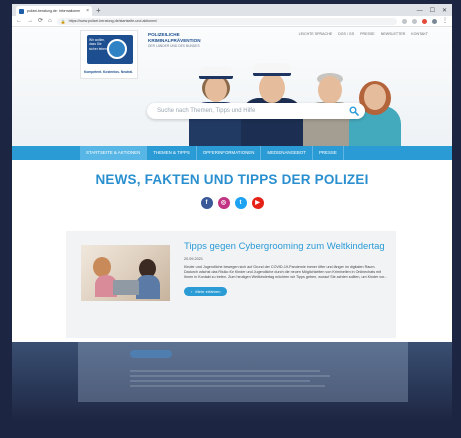 The height and width of the screenshot is (438, 461). I want to click on logo-tagline: Kompetent. Kostenlos. Neutral., so click(109, 72).